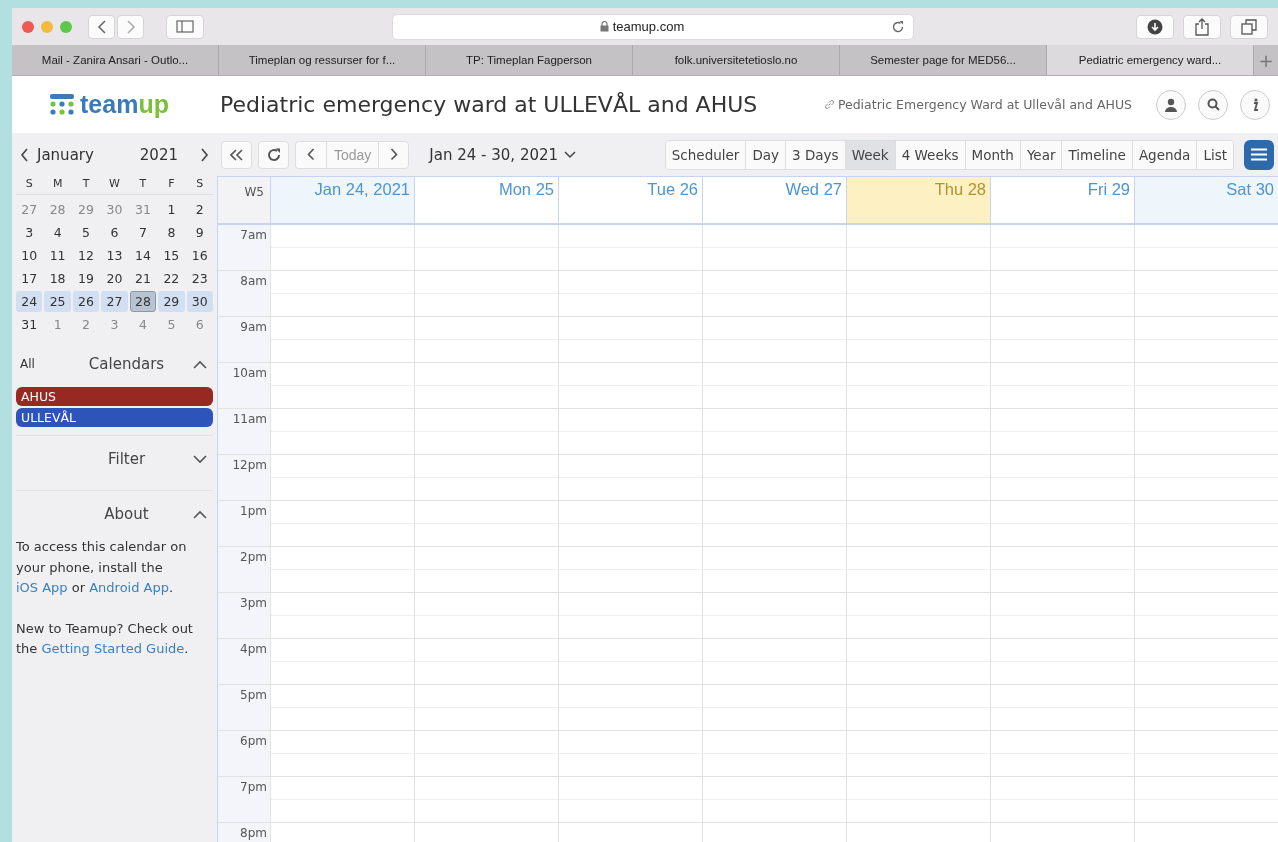 Image resolution: width=1278 pixels, height=842 pixels. Describe the element at coordinates (736, 60) in the screenshot. I see `browser-tab: folk.universitetetioslo.no` at that location.